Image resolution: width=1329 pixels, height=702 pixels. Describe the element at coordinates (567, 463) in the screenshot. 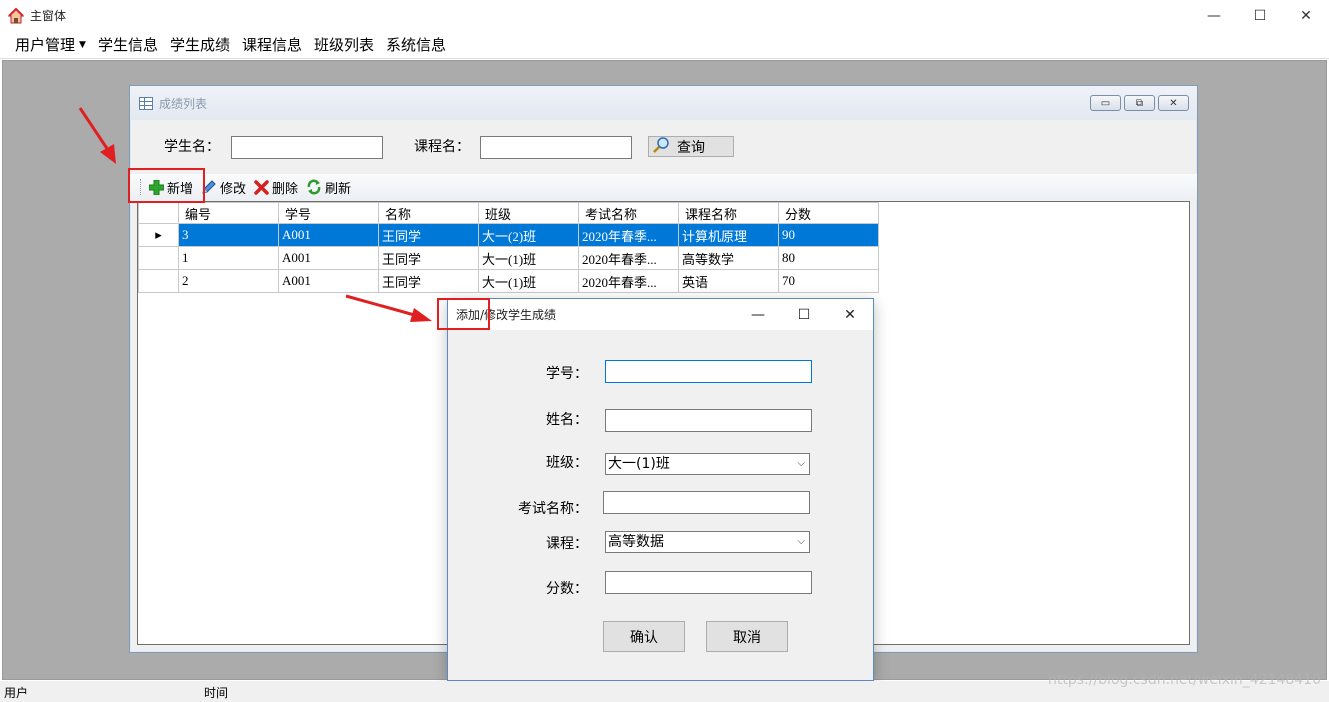

I see `class-label: 班级：` at that location.